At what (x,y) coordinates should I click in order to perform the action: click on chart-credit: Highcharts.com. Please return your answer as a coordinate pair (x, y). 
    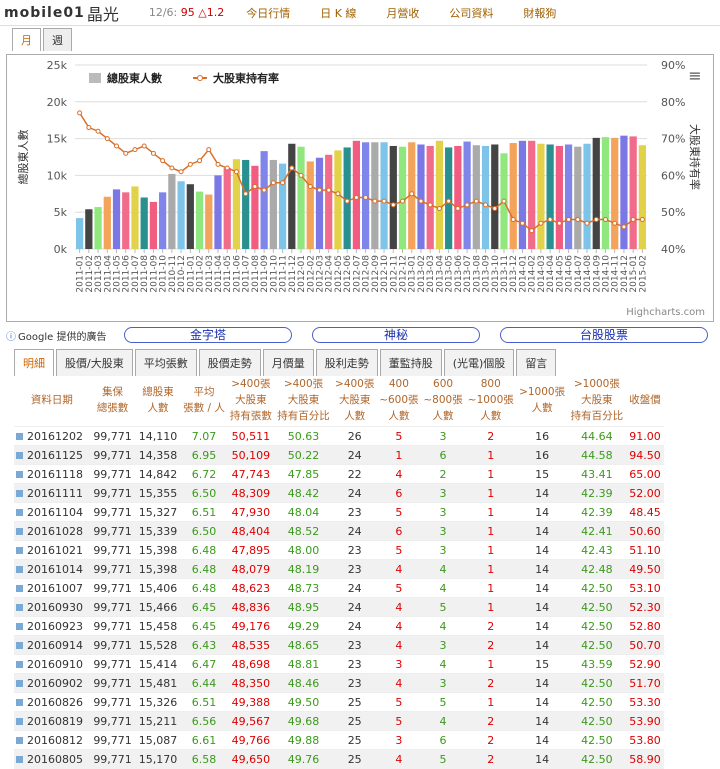
    Looking at the image, I should click on (665, 312).